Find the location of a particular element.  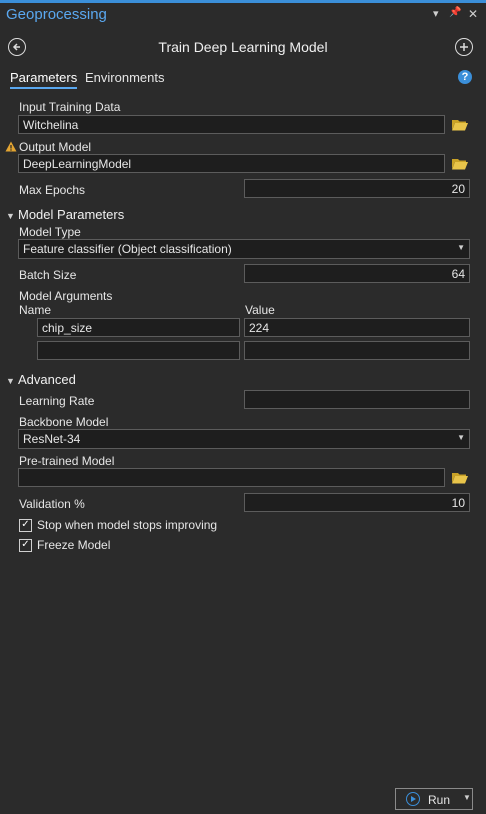

backbone-model-value: ResNet-34 is located at coordinates (52, 439).